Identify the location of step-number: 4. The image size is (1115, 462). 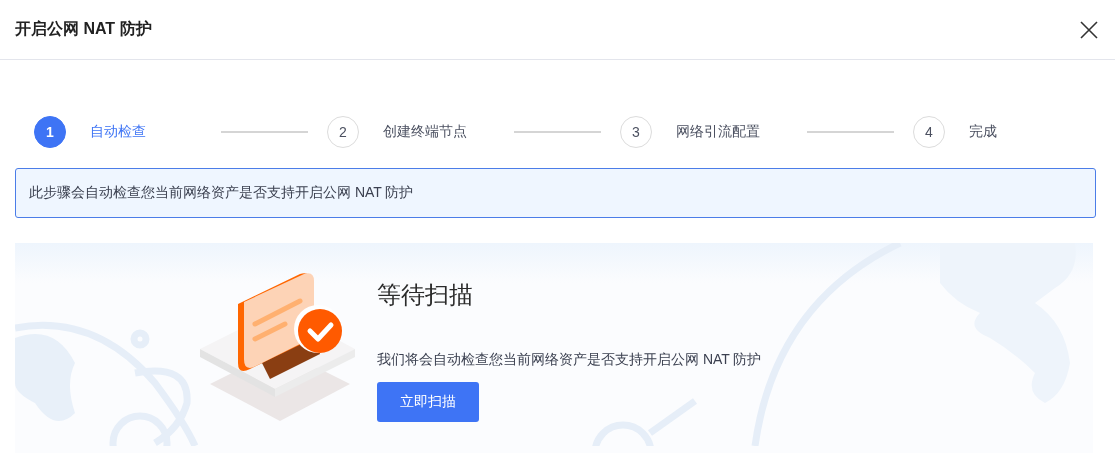
(929, 132).